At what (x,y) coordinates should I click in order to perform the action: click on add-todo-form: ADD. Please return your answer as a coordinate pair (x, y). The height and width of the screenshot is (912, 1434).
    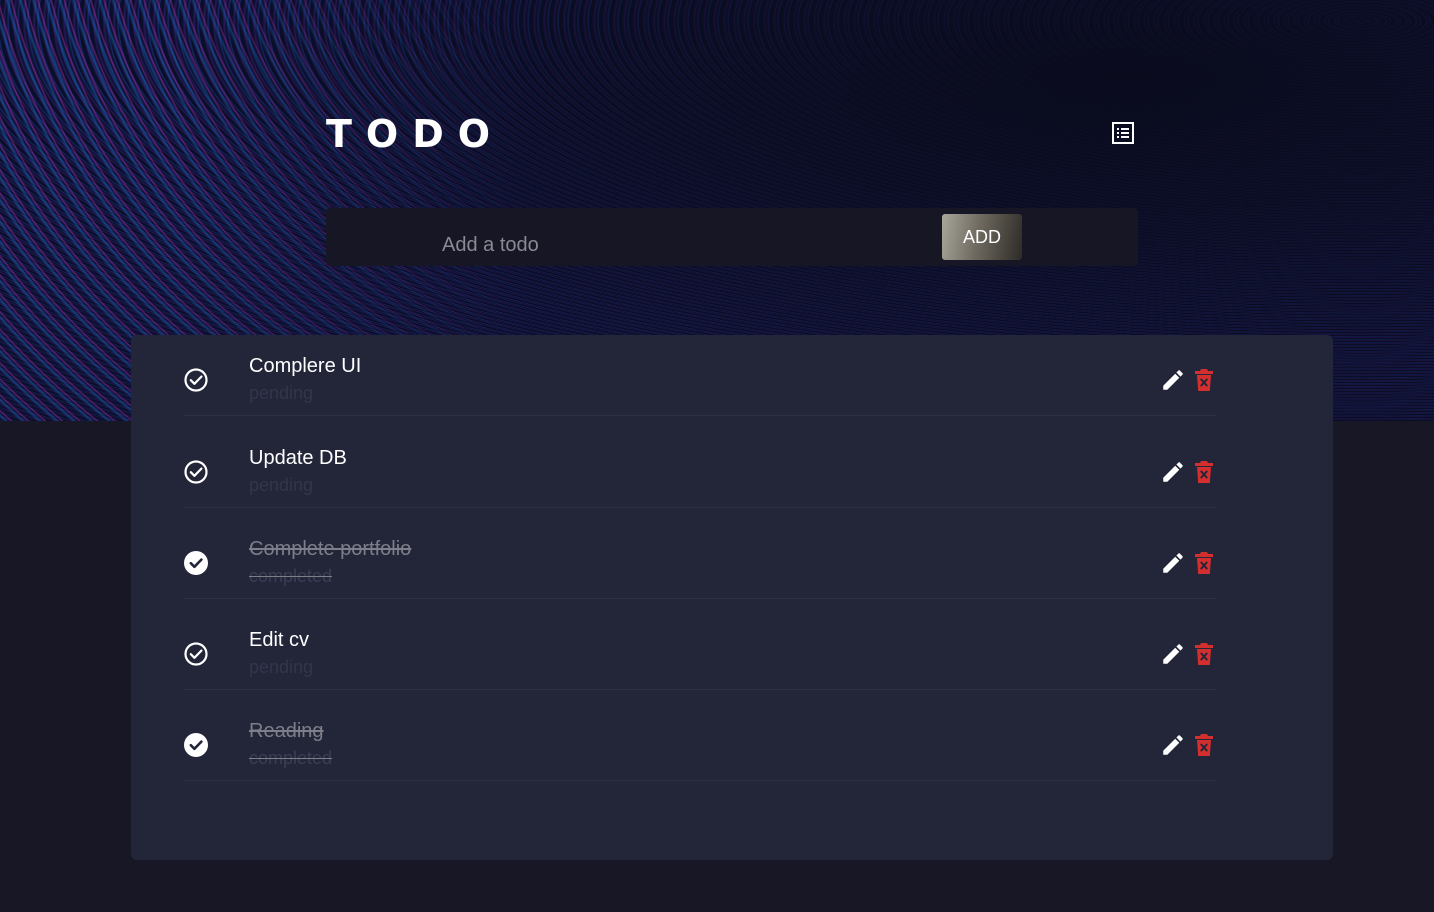
    Looking at the image, I should click on (732, 237).